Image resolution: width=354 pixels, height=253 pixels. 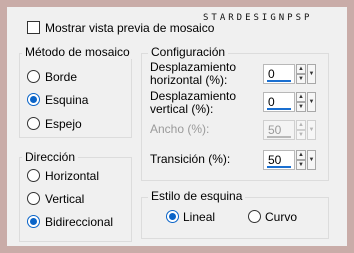 I want to click on direction-horizontal-label: Horizontal, so click(x=72, y=176).